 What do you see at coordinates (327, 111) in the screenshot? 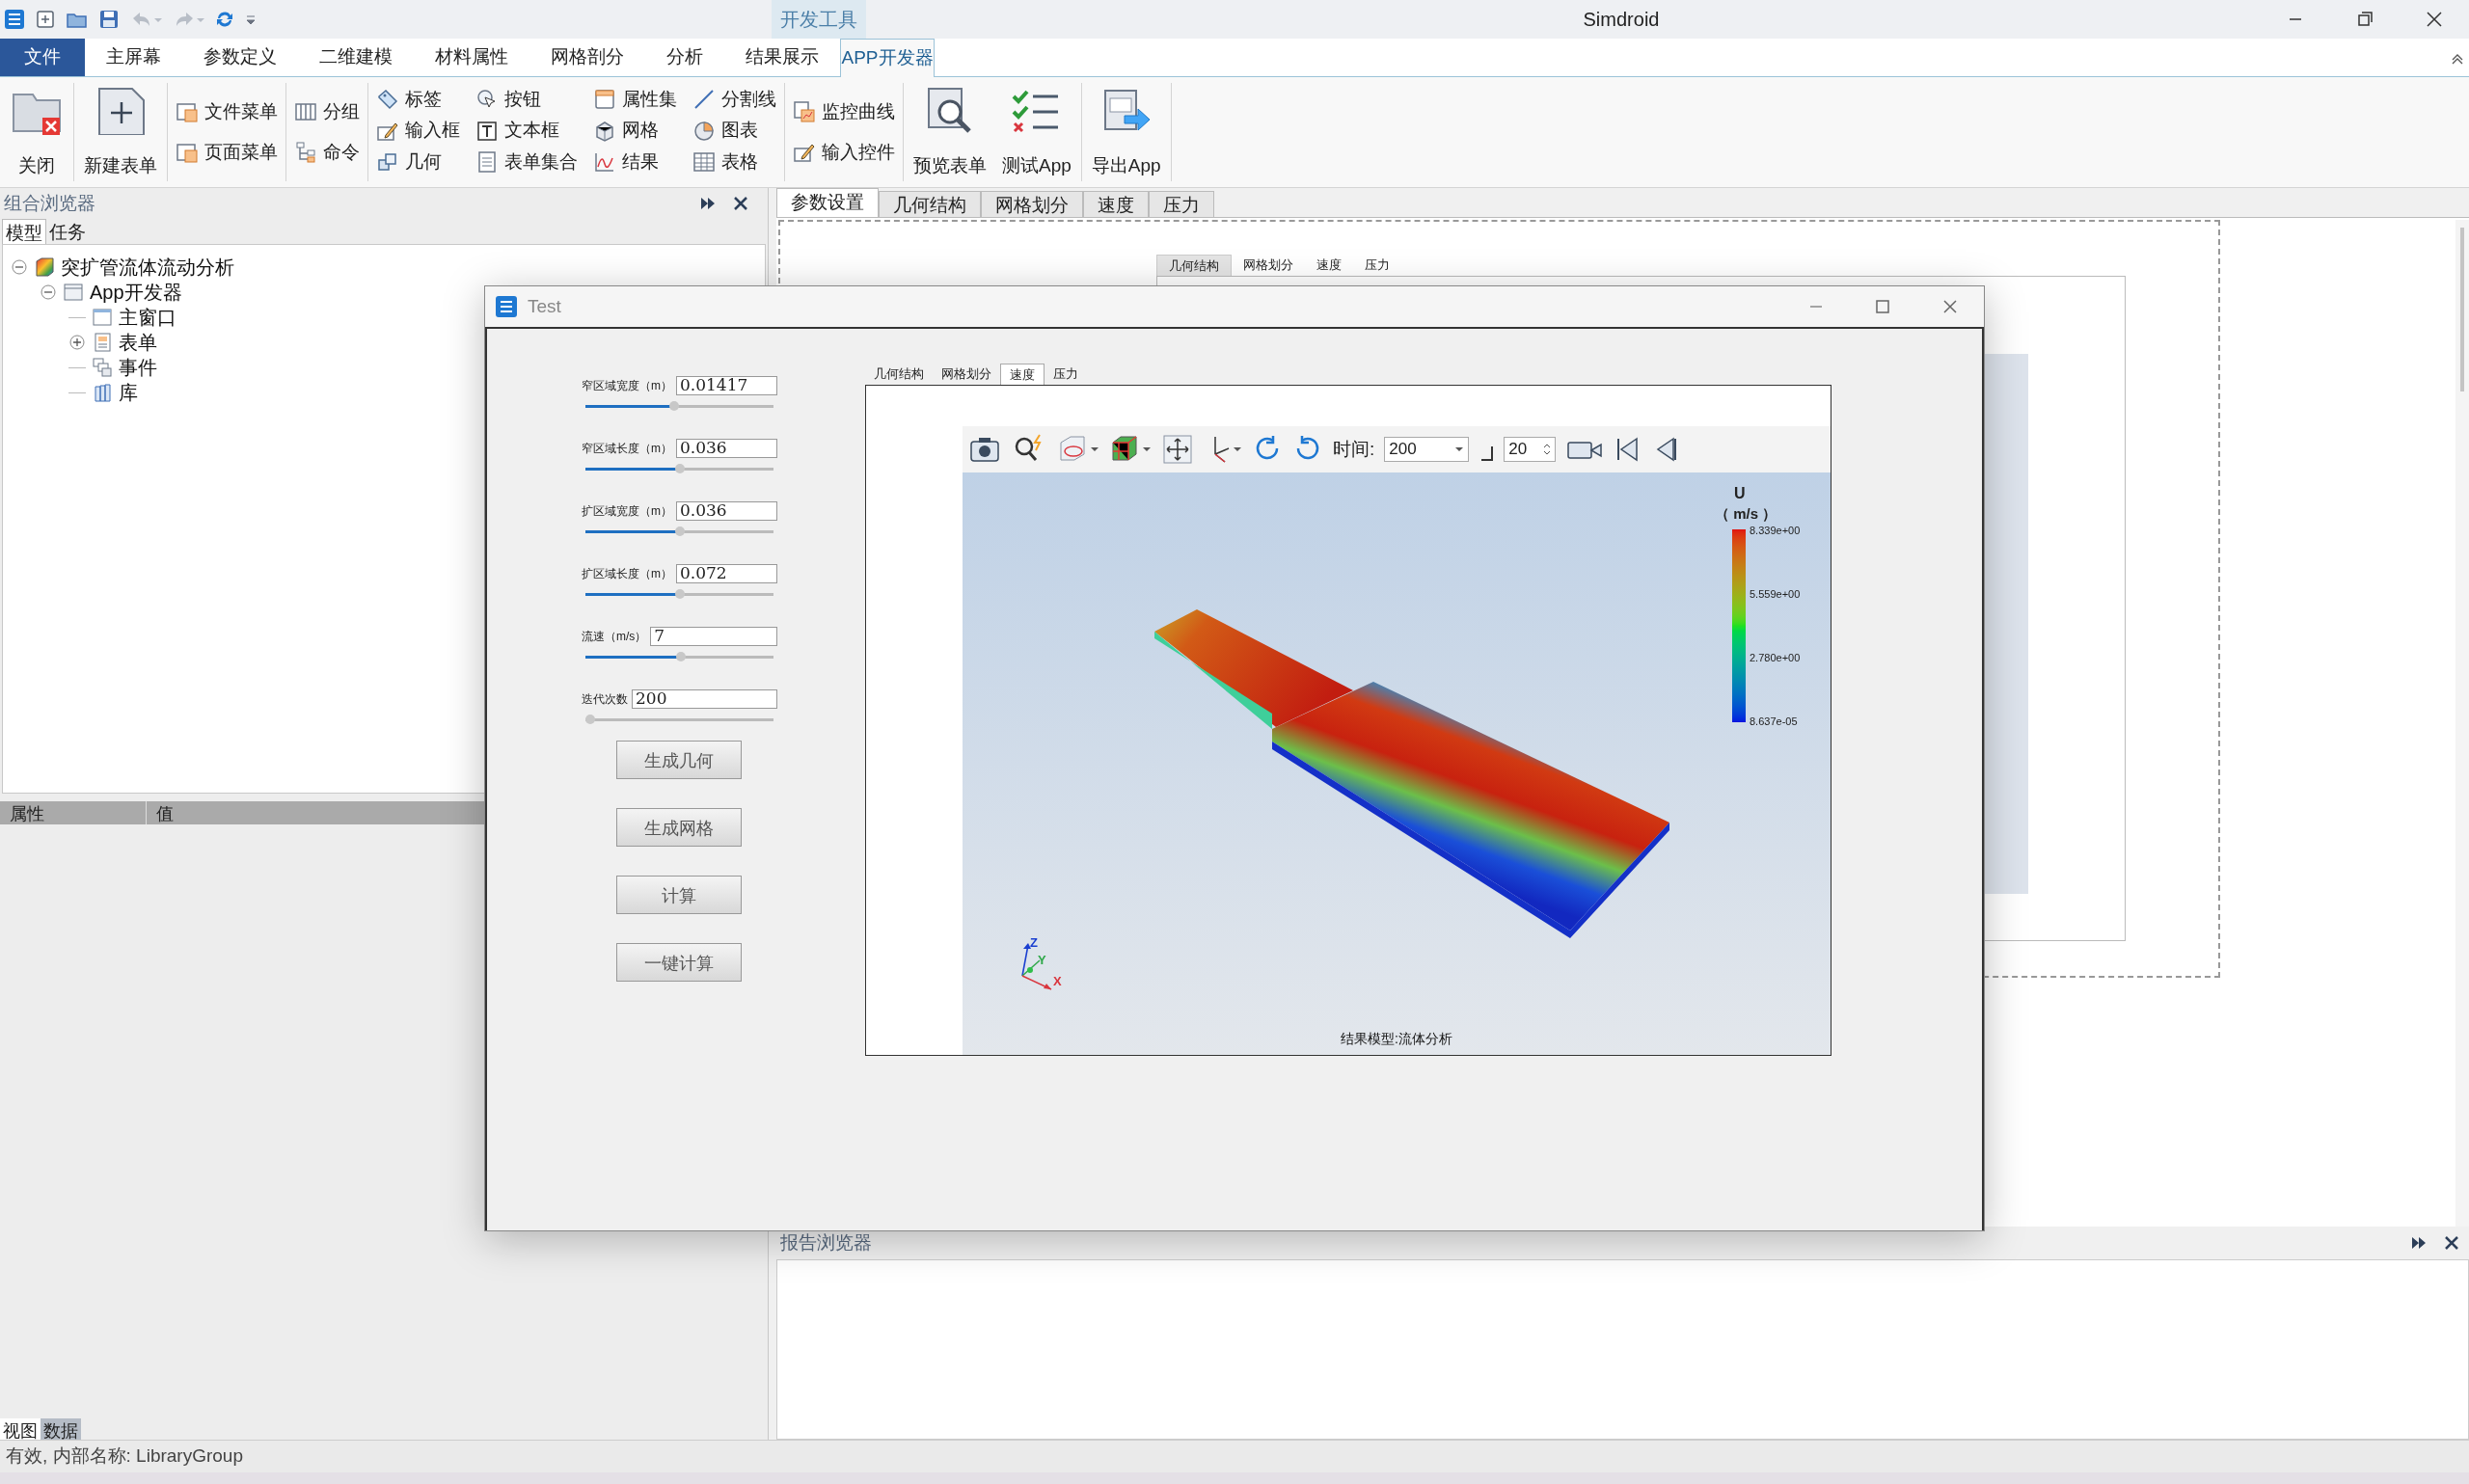
I see `ribbon-button: 分组` at bounding box center [327, 111].